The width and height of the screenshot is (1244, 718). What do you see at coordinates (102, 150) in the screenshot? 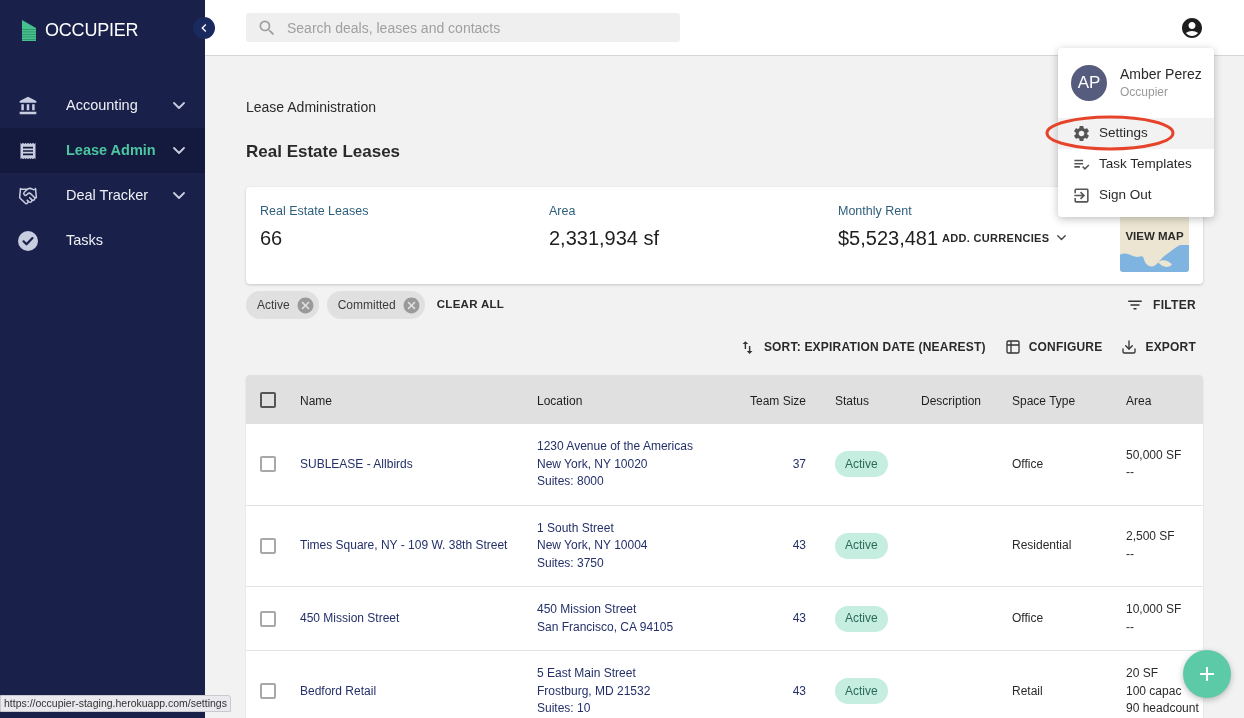
I see `nav-item: Lease Admin` at bounding box center [102, 150].